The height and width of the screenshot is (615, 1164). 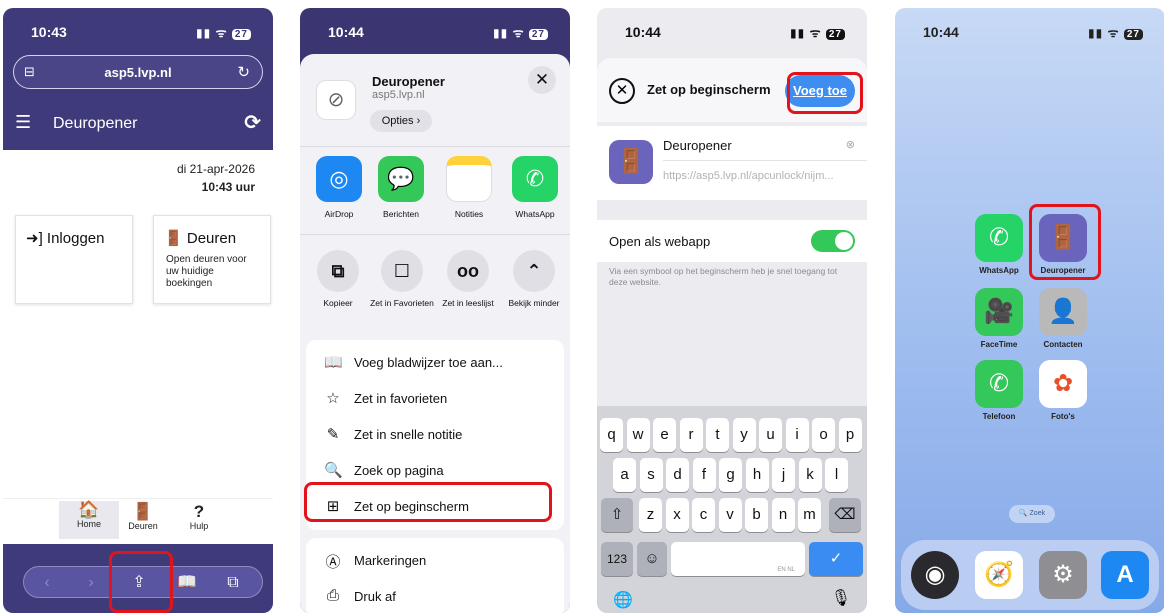 What do you see at coordinates (435, 560) in the screenshot?
I see `menu-item-markeringen: Ⓐ Markeringen` at bounding box center [435, 560].